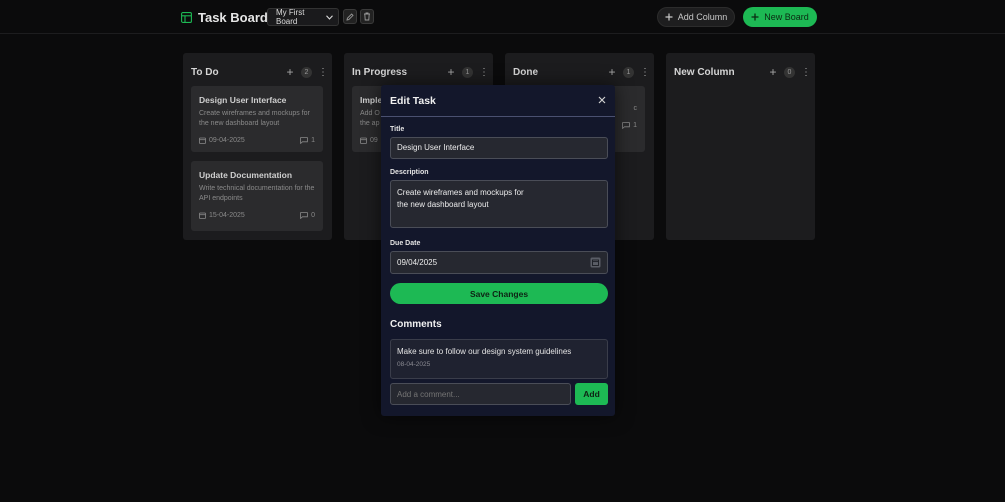 Image resolution: width=1005 pixels, height=502 pixels. I want to click on rename-board-button, so click(350, 16).